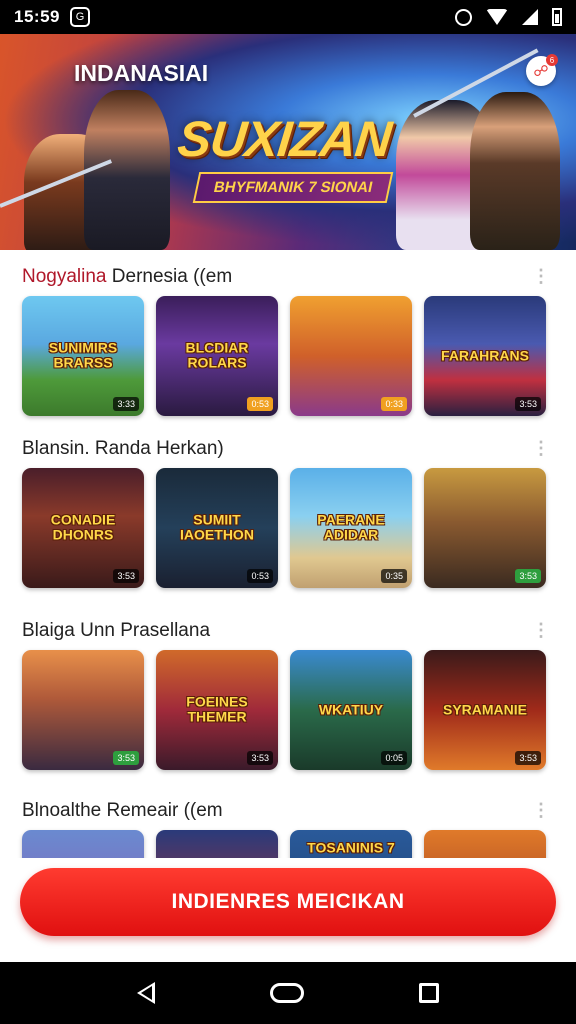 This screenshot has width=576, height=1024. What do you see at coordinates (79, 17) in the screenshot?
I see `notification-app-icon: G` at bounding box center [79, 17].